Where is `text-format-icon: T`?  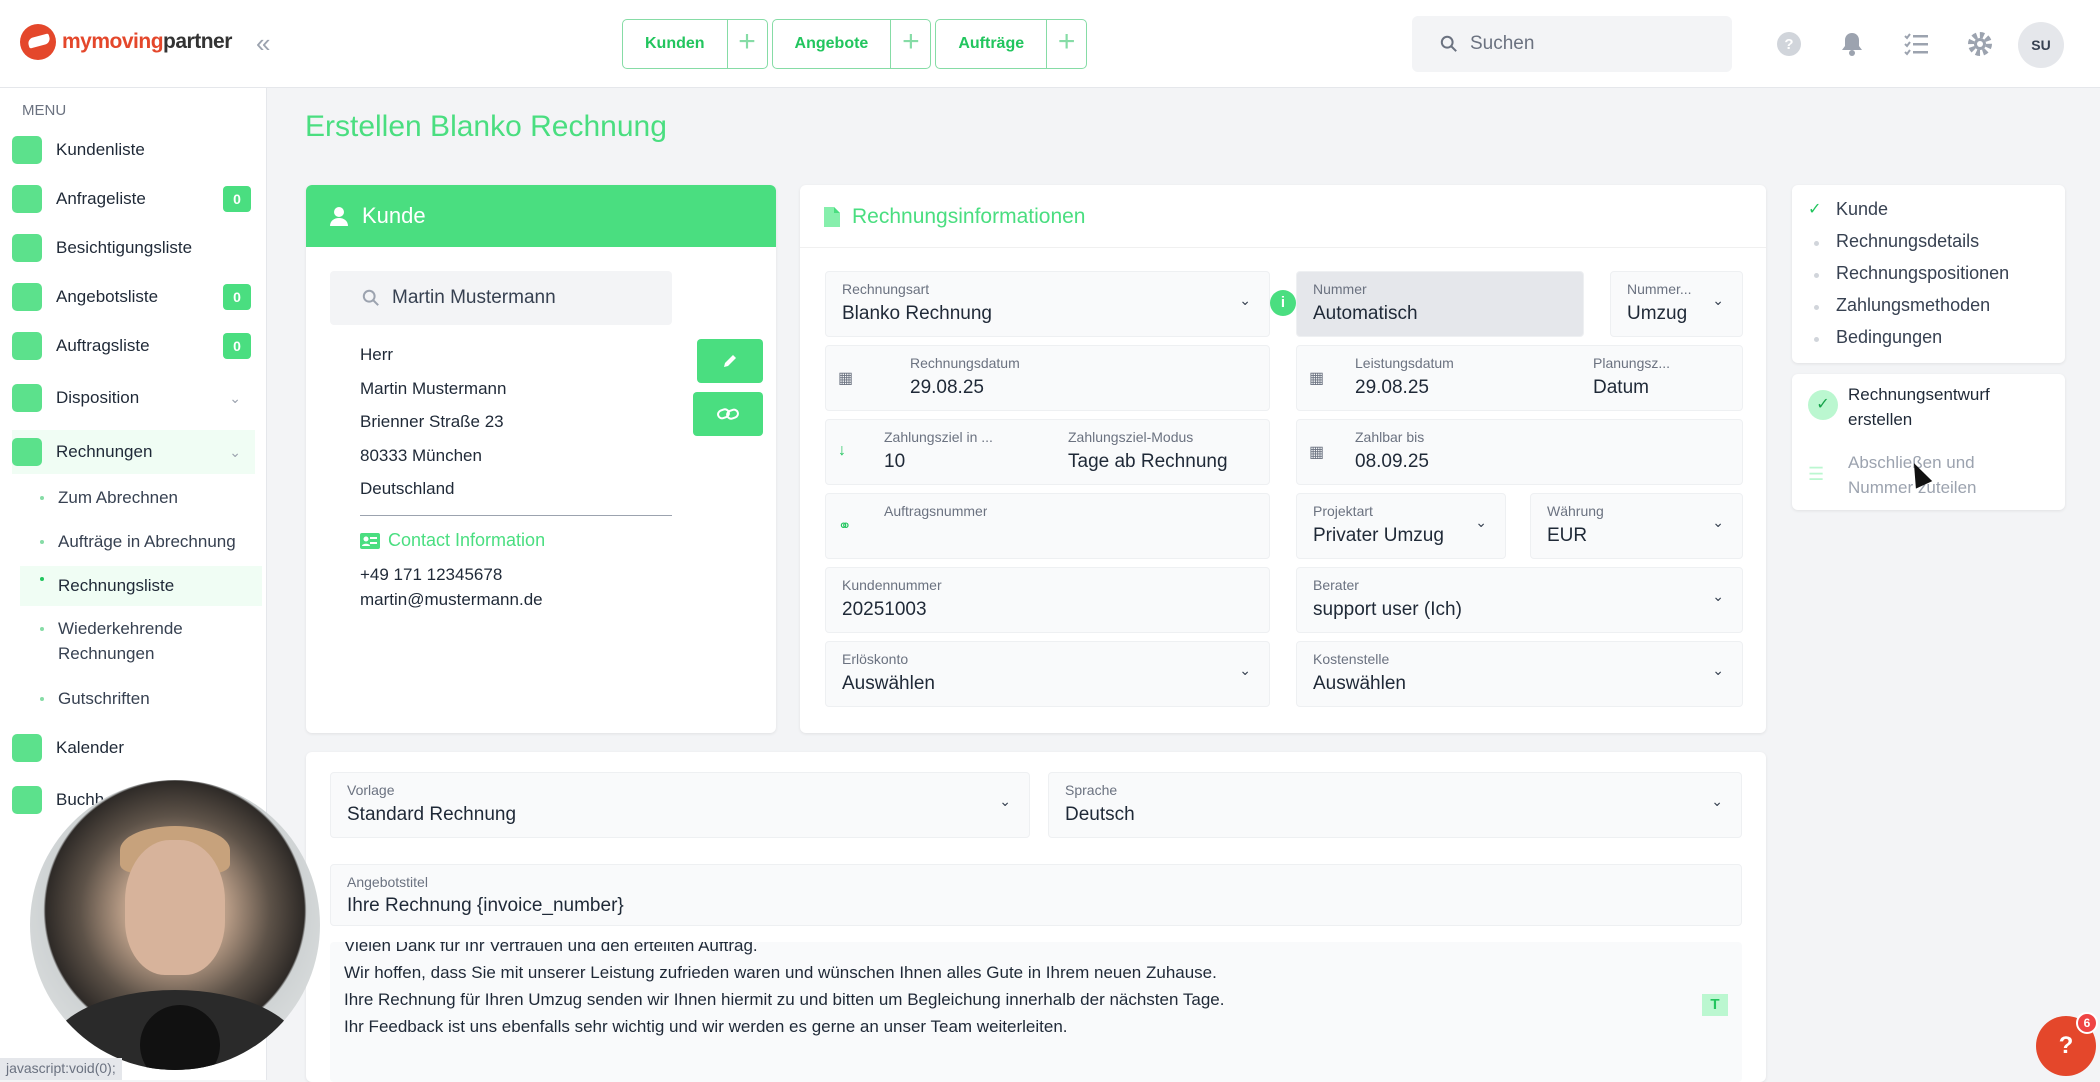 text-format-icon: T is located at coordinates (1715, 1005).